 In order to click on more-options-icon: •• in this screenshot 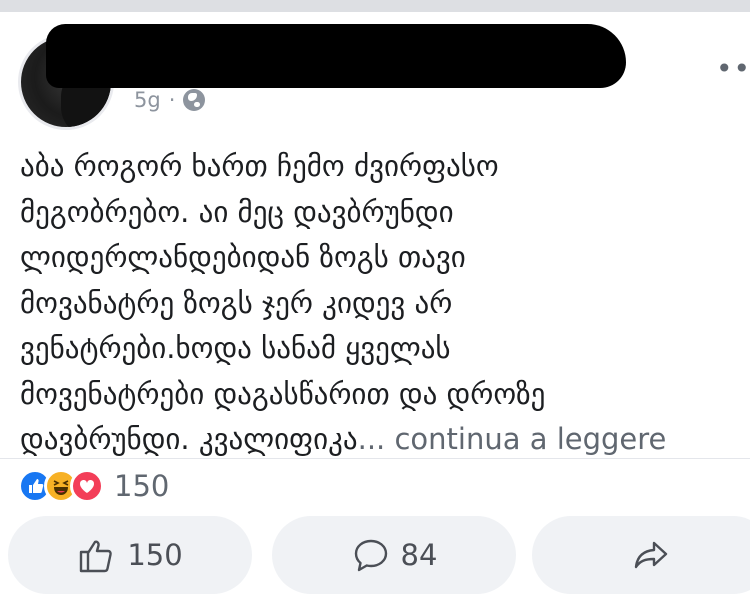, I will do `click(733, 68)`.